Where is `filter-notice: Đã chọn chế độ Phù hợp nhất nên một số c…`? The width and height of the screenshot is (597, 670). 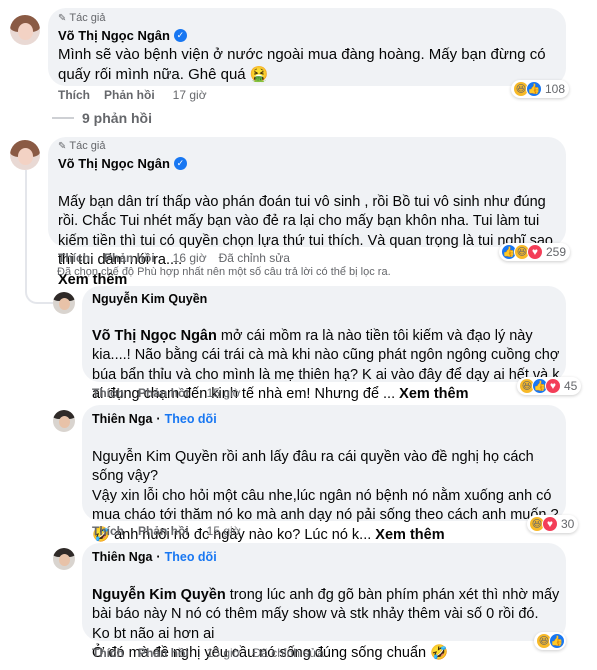 filter-notice: Đã chọn chế độ Phù hợp nhất nên một số c… is located at coordinates (224, 272).